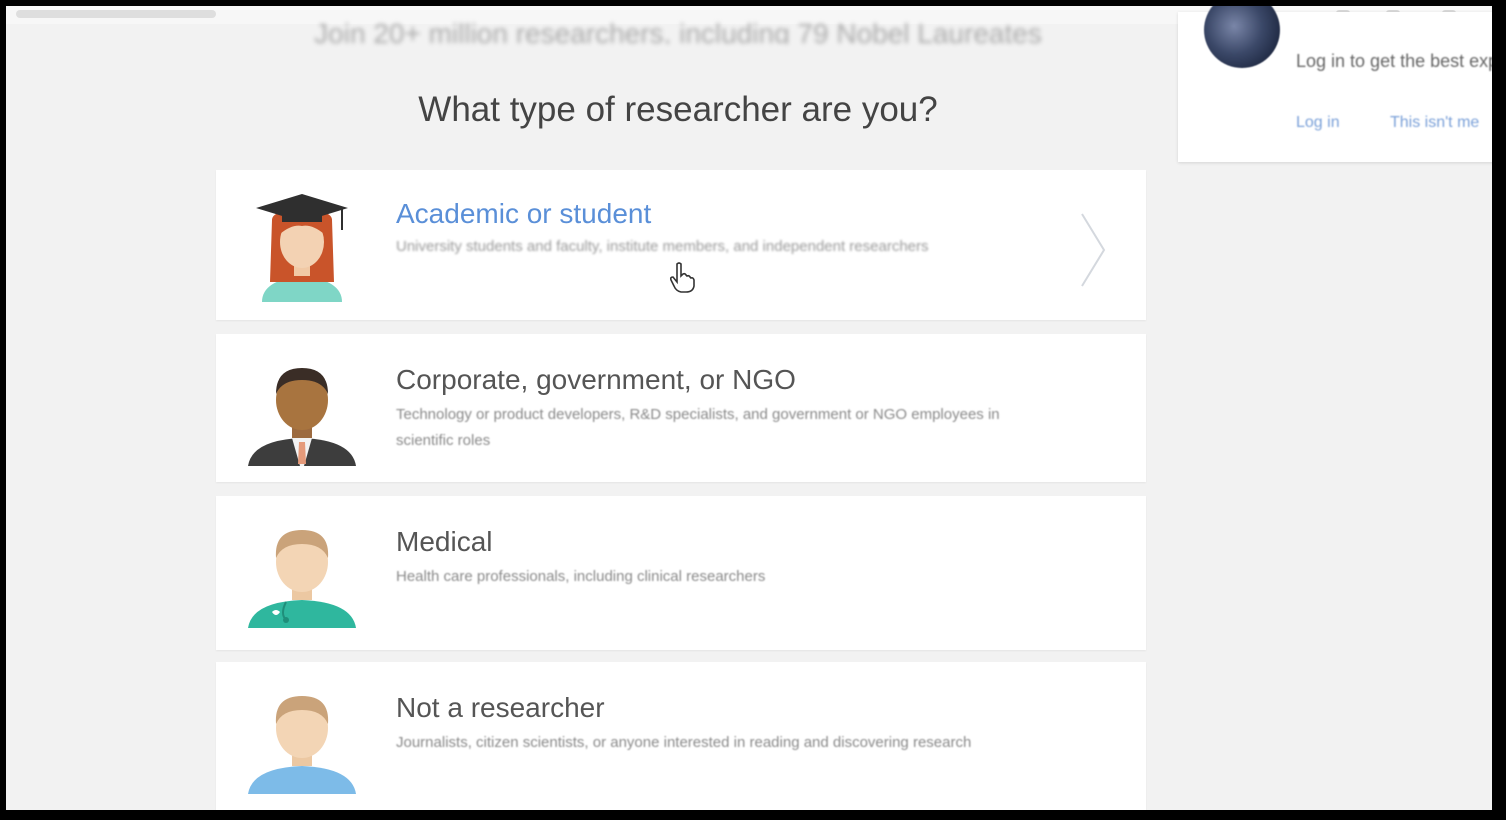 Image resolution: width=1506 pixels, height=820 pixels. Describe the element at coordinates (444, 542) in the screenshot. I see `option-title: Medical` at that location.